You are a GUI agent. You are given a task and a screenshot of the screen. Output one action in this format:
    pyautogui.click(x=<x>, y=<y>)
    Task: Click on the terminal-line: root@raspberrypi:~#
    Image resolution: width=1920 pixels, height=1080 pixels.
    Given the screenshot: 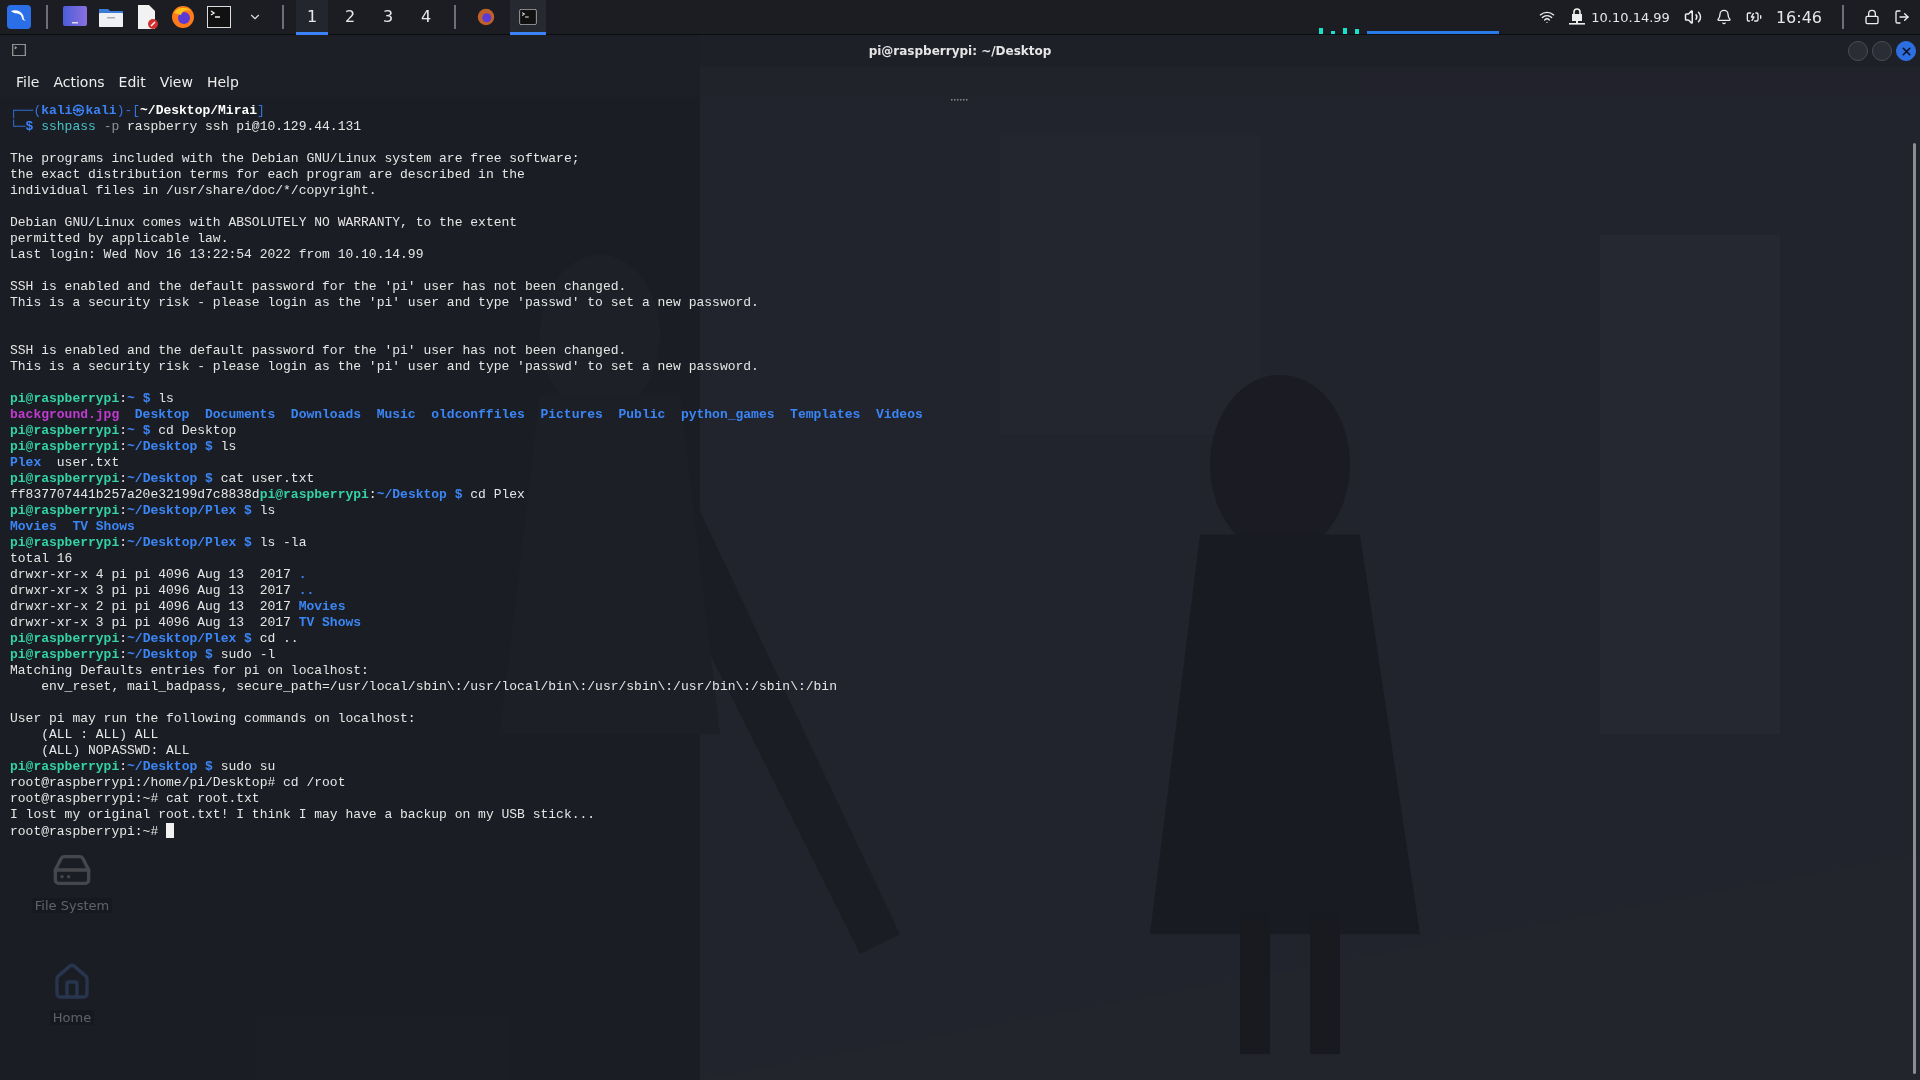 What is the action you would take?
    pyautogui.click(x=92, y=831)
    